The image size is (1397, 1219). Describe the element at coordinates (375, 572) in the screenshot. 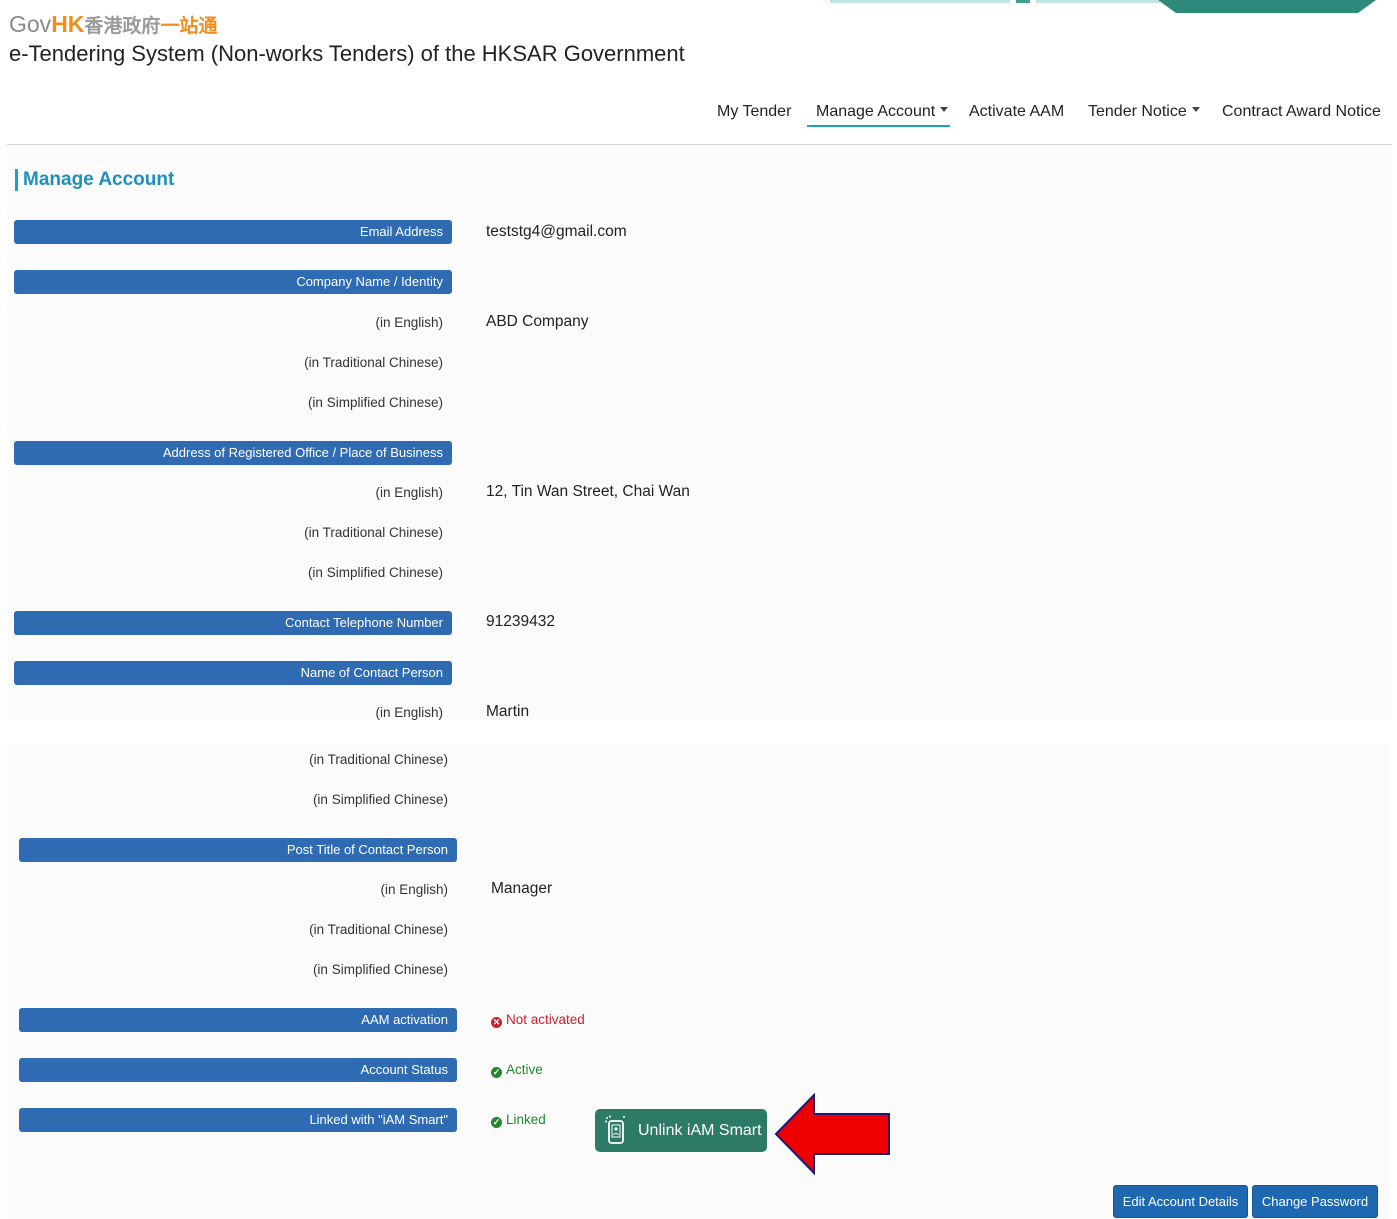

I see `address-sc-label: (in Simplified Chinese)` at that location.